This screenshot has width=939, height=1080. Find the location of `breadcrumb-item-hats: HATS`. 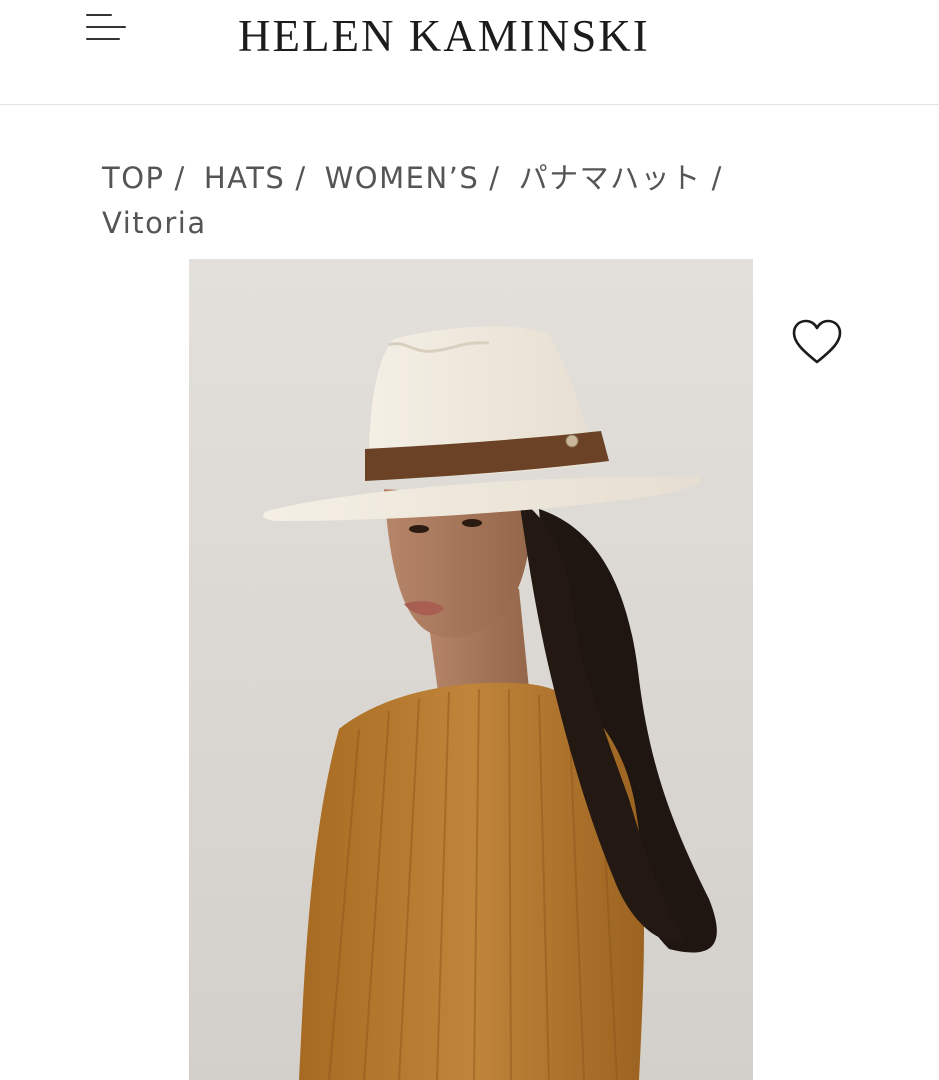

breadcrumb-item-hats: HATS is located at coordinates (245, 178).